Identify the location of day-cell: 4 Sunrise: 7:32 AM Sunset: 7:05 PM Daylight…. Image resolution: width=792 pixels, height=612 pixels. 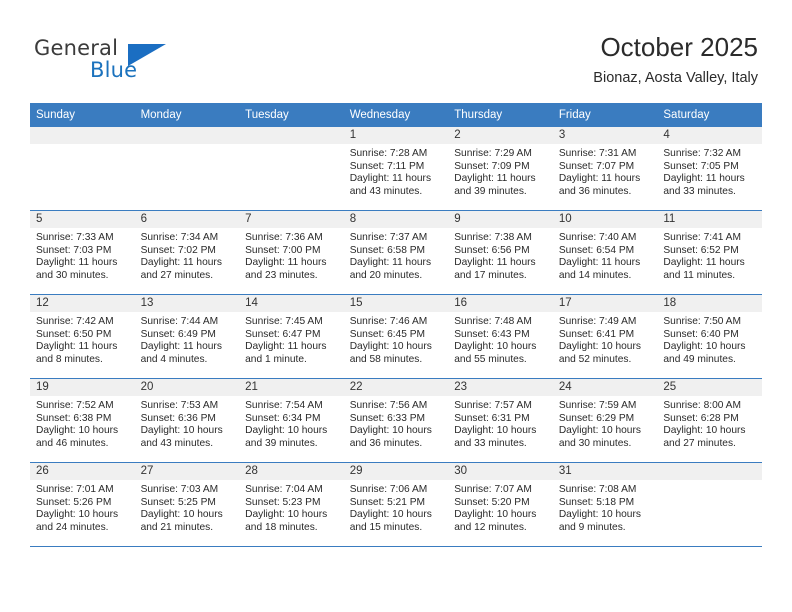
(709, 168).